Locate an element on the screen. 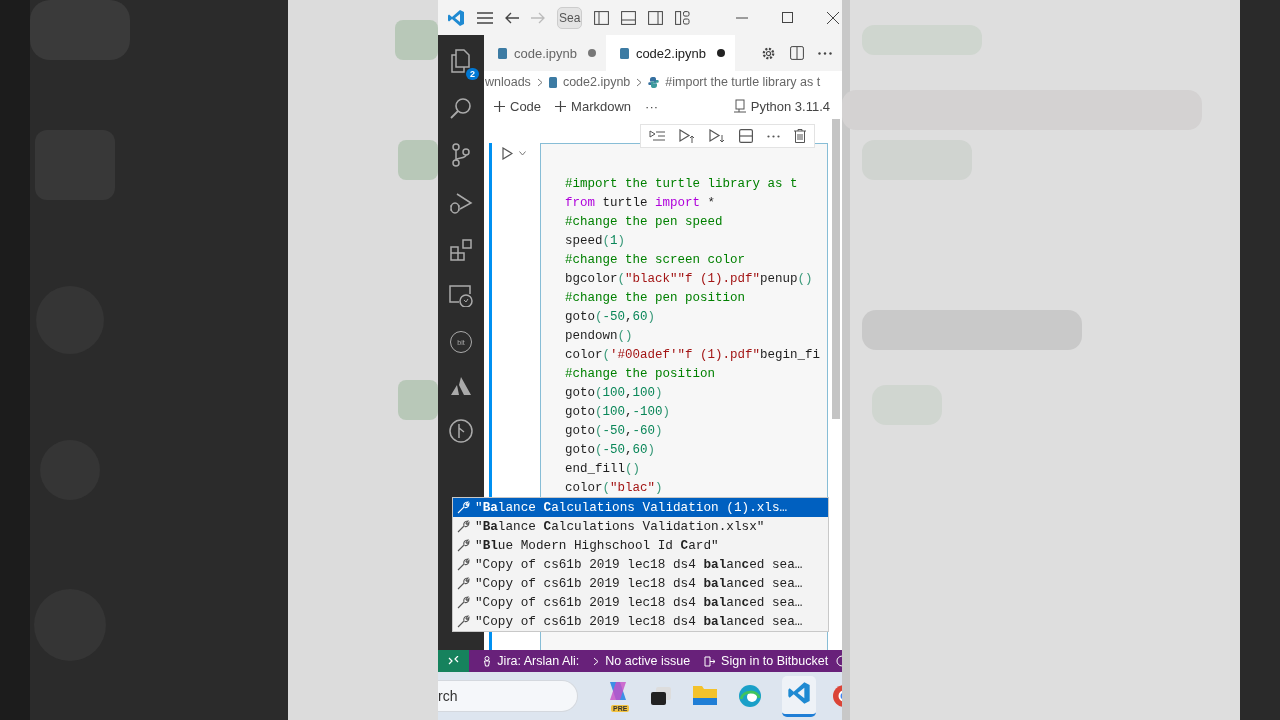  code-line: goto(-50,-60) is located at coordinates (614, 431).